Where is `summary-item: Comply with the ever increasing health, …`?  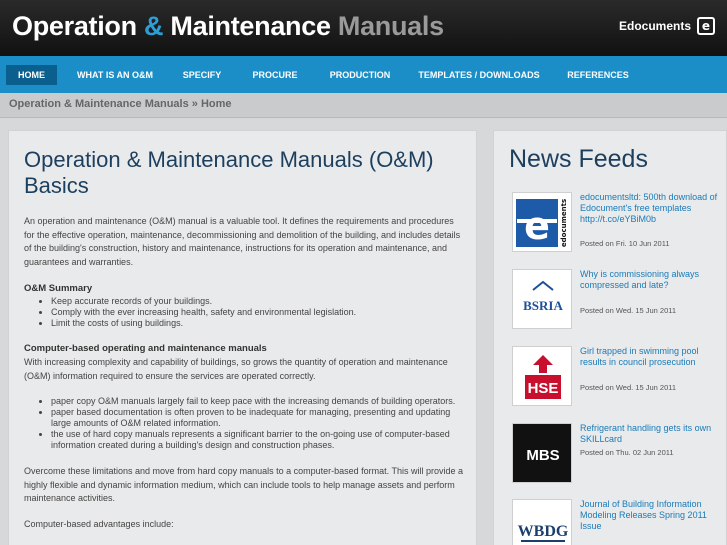
summary-item: Comply with the ever increasing health, … is located at coordinates (257, 312).